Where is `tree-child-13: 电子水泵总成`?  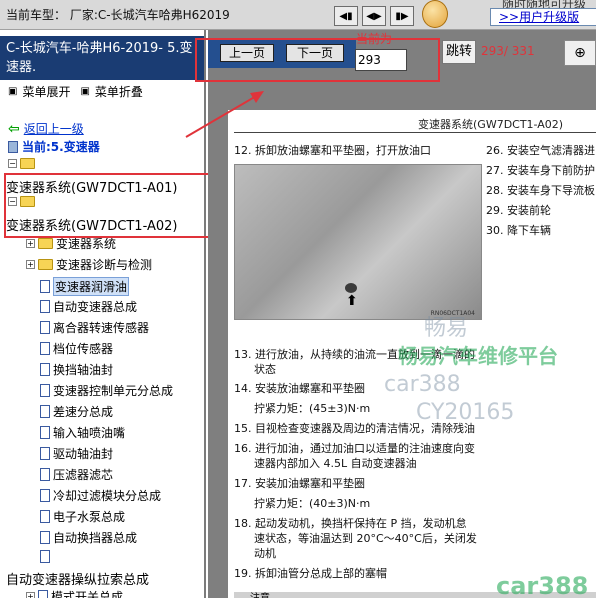 tree-child-13: 电子水泵总成 is located at coordinates (82, 516).